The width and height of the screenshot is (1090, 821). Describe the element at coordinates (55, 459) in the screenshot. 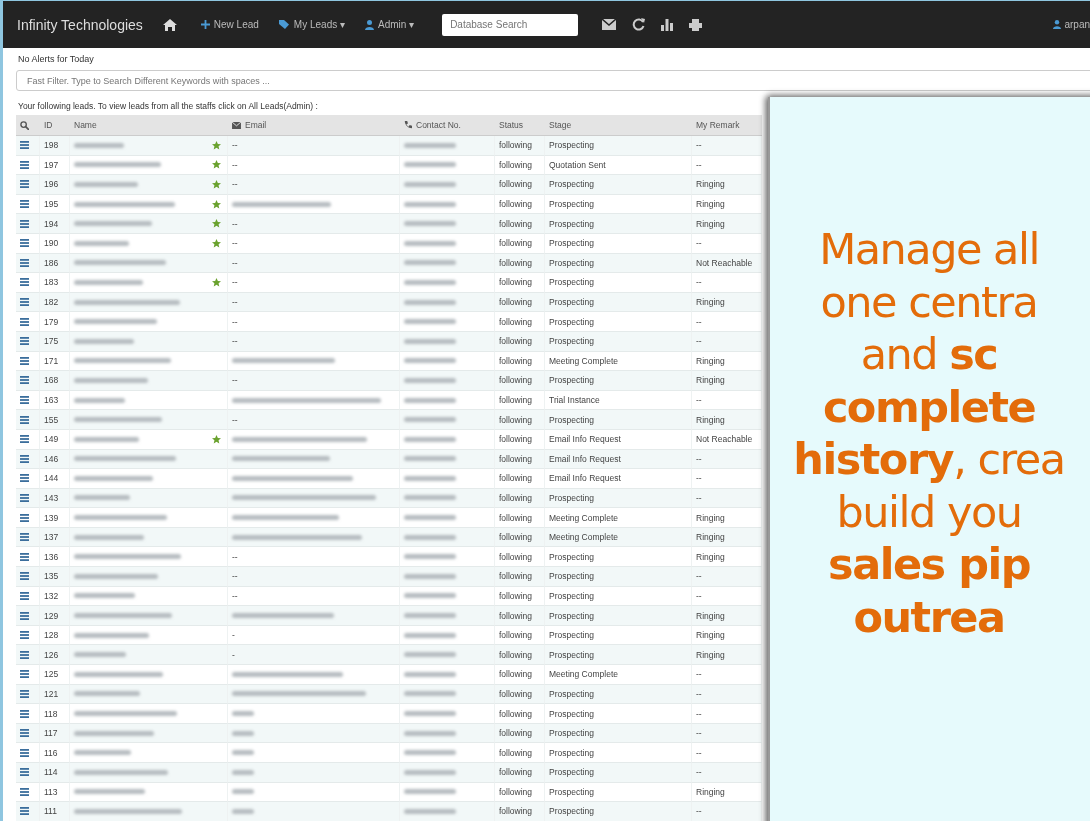

I see `table-cell: 146` at that location.